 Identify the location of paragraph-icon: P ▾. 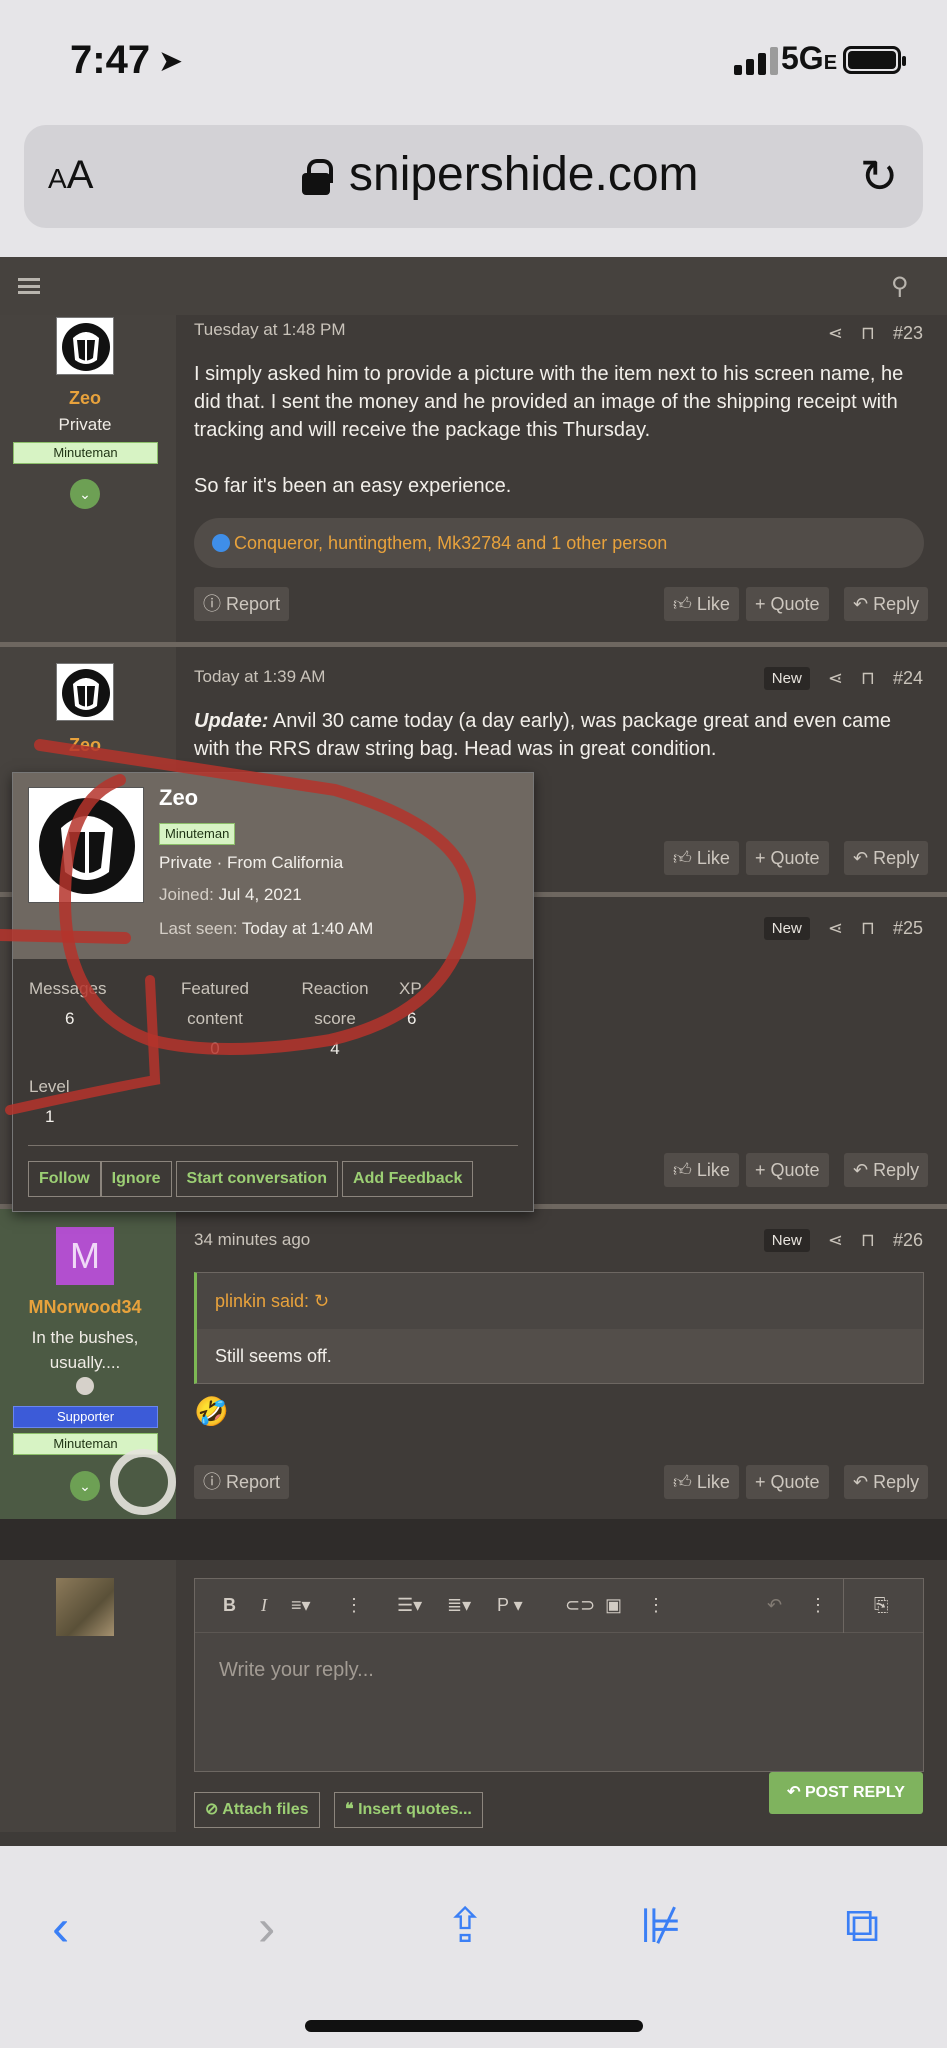
(510, 1605).